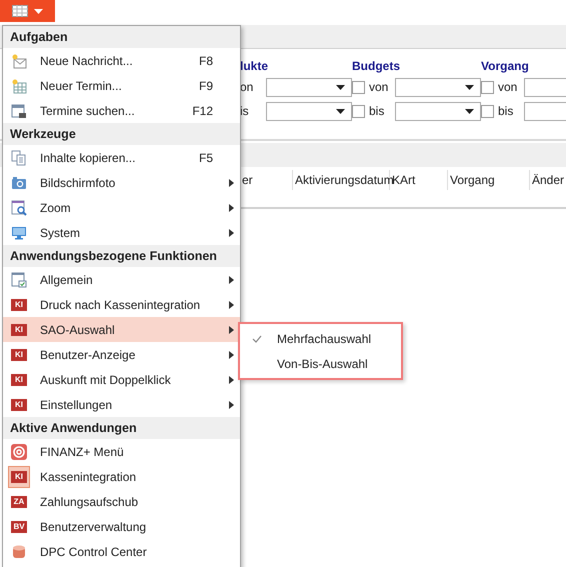 The height and width of the screenshot is (567, 566). What do you see at coordinates (88, 355) in the screenshot?
I see `menu-item-label: Benutzer-Anzeige` at bounding box center [88, 355].